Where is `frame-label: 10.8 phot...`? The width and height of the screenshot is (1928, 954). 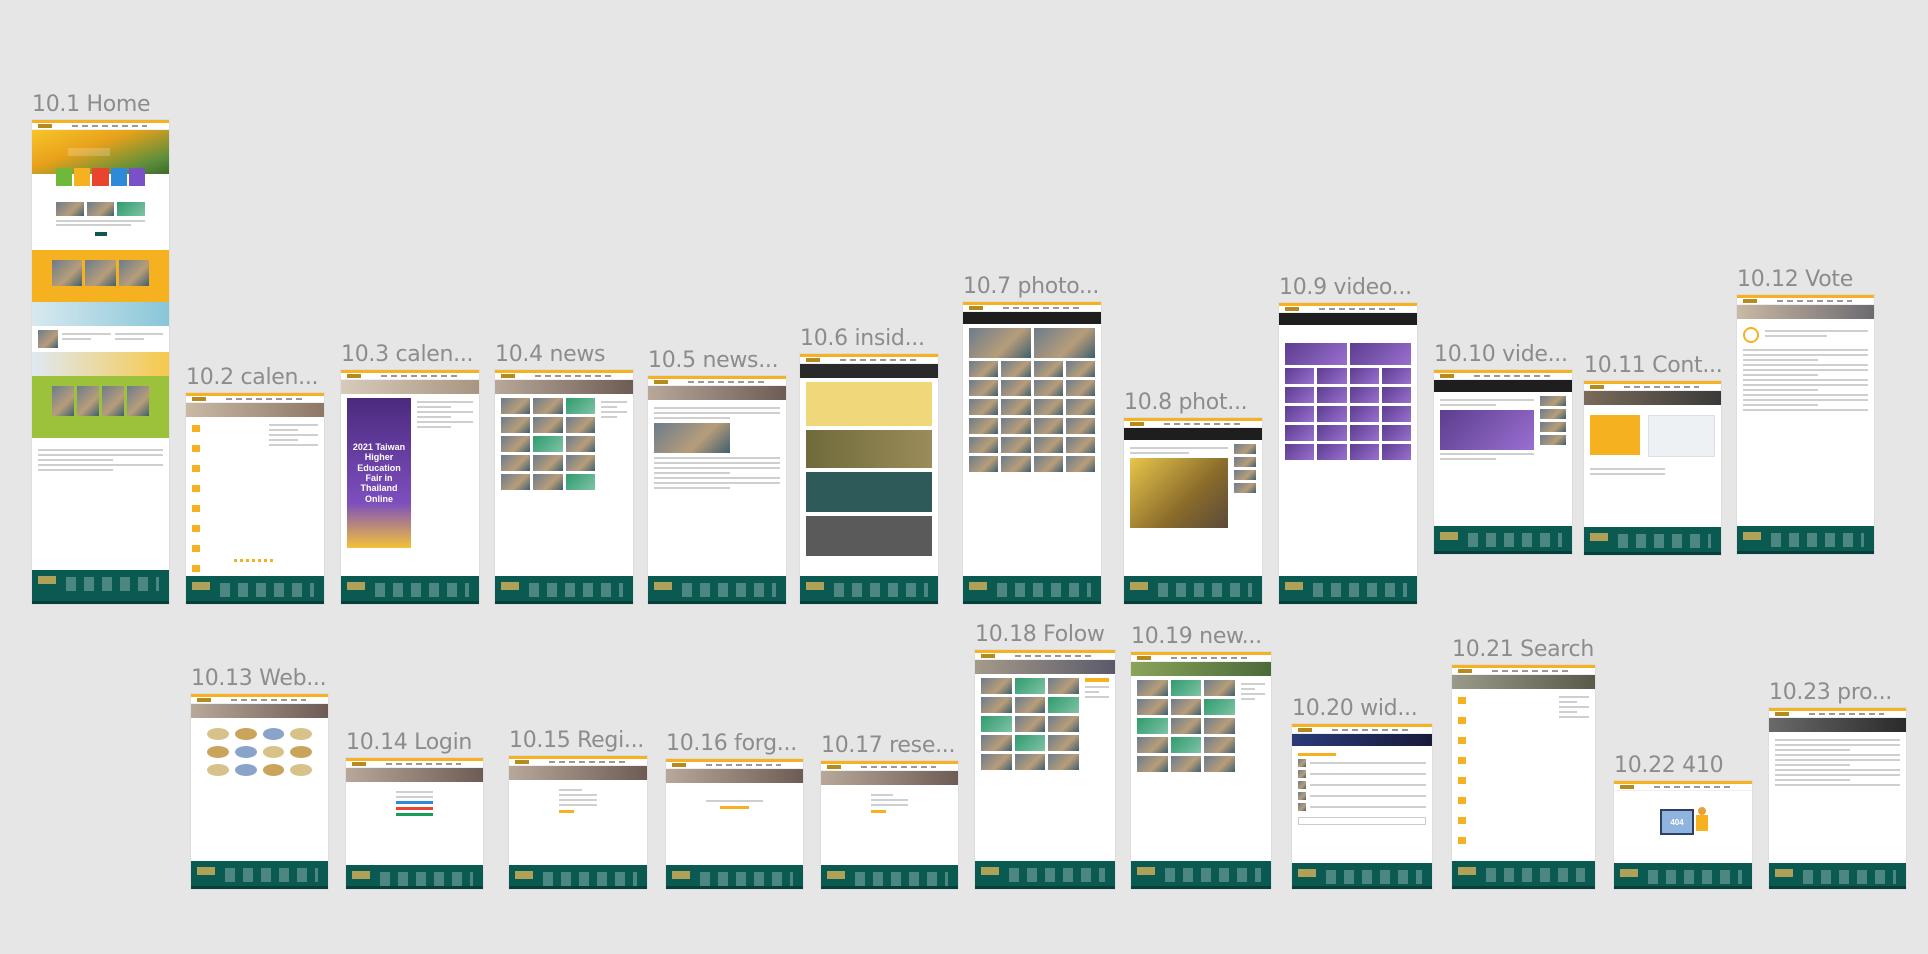 frame-label: 10.8 phot... is located at coordinates (1186, 402).